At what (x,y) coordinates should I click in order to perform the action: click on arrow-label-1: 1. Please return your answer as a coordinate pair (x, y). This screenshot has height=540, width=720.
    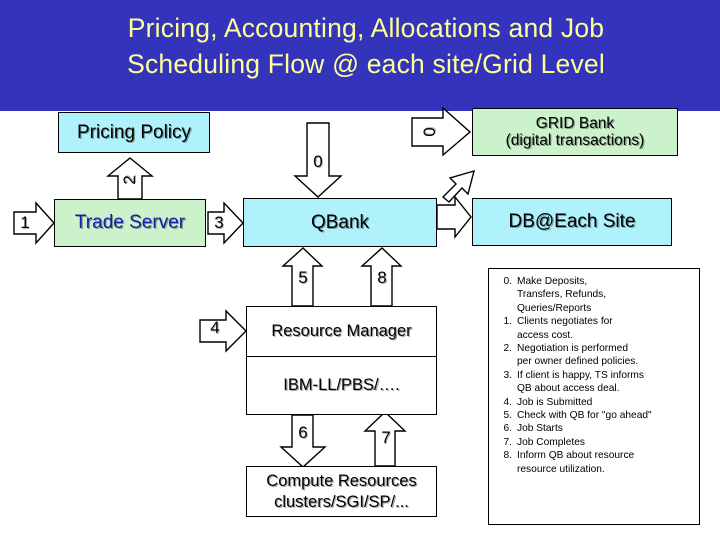
    Looking at the image, I should click on (25, 222).